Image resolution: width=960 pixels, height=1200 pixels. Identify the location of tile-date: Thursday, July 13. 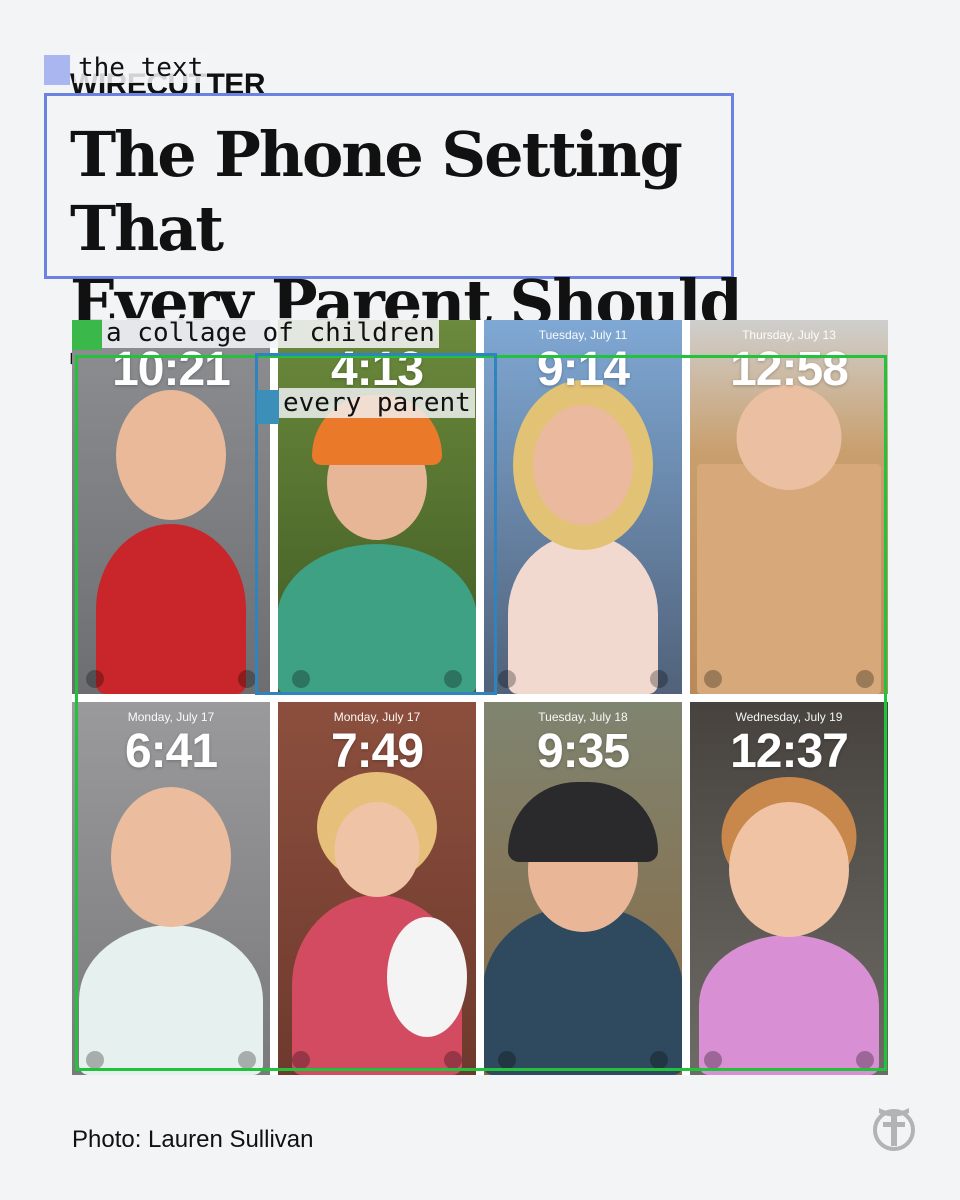
(789, 335).